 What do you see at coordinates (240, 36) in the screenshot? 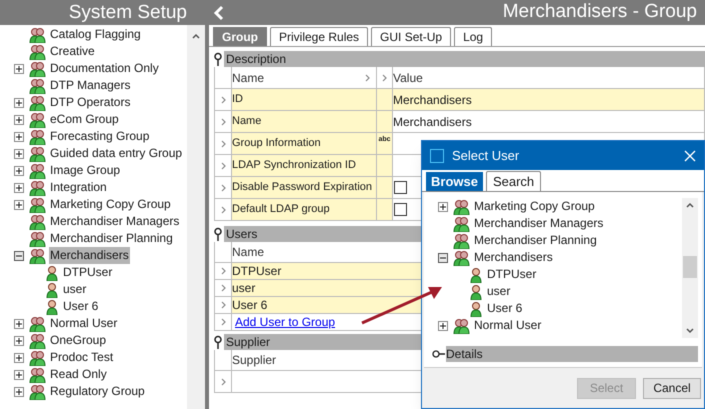
I see `tab: Group` at bounding box center [240, 36].